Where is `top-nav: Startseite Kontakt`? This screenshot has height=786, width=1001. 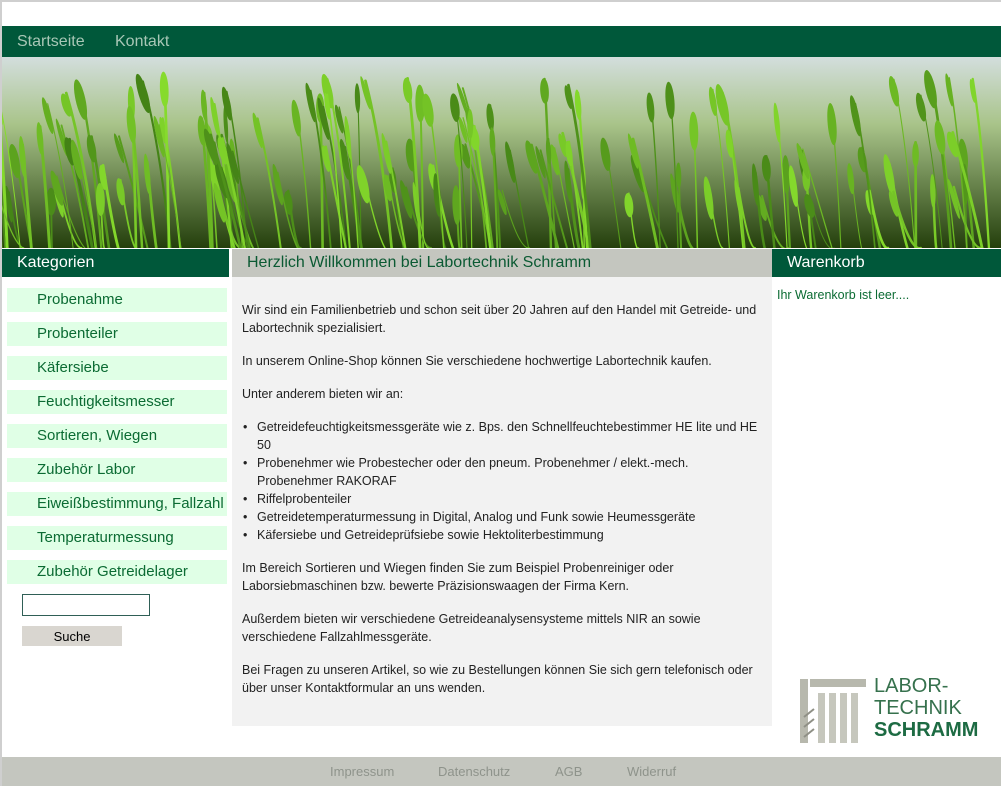
top-nav: Startseite Kontakt is located at coordinates (501, 41).